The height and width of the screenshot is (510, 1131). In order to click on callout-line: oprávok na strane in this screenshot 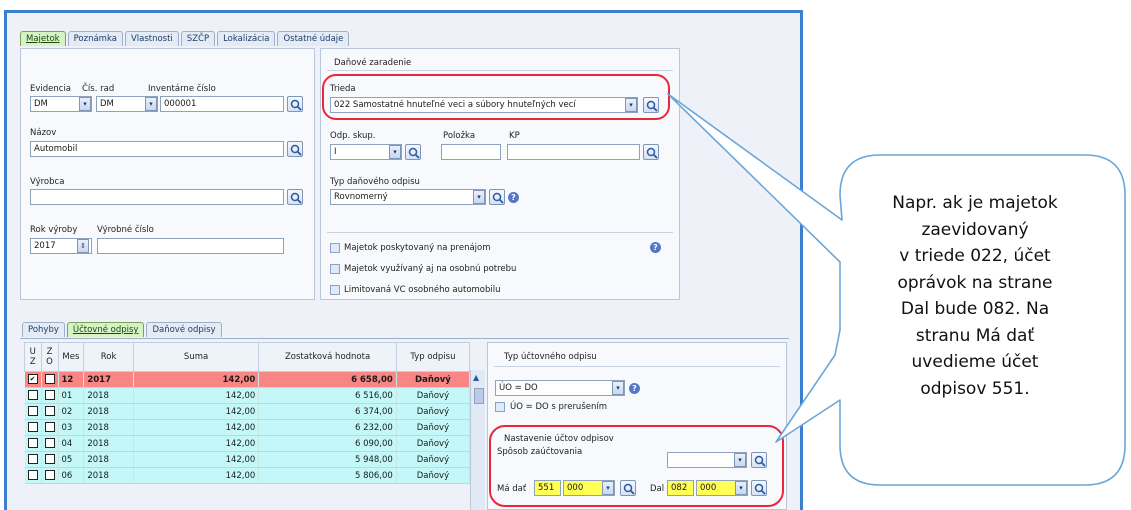, I will do `click(975, 282)`.